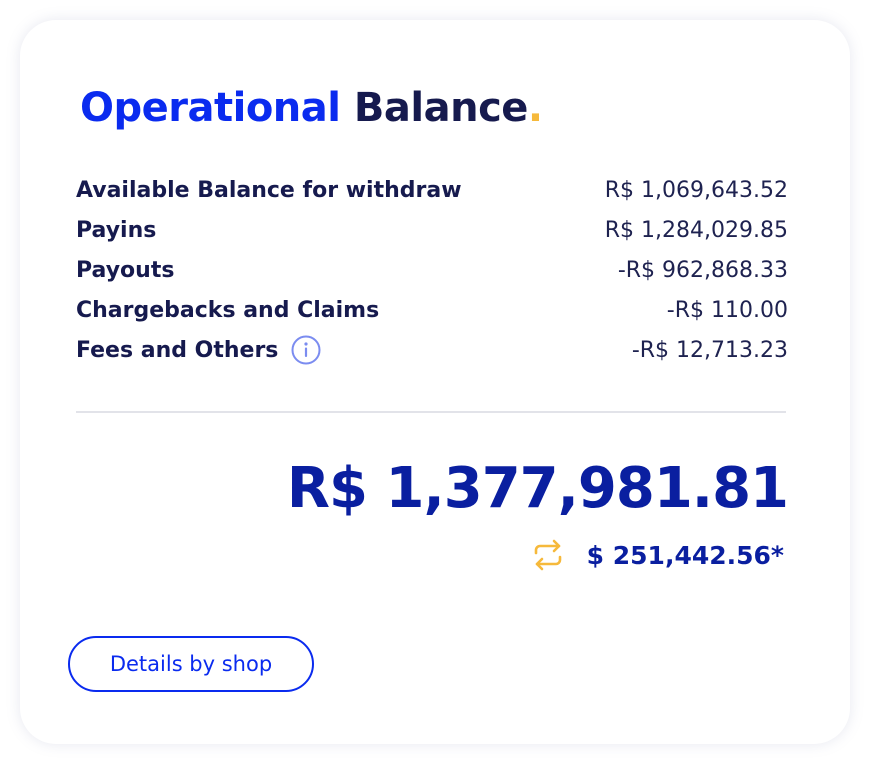 This screenshot has height=764, width=870. Describe the element at coordinates (116, 230) in the screenshot. I see `row-label: Payins` at that location.